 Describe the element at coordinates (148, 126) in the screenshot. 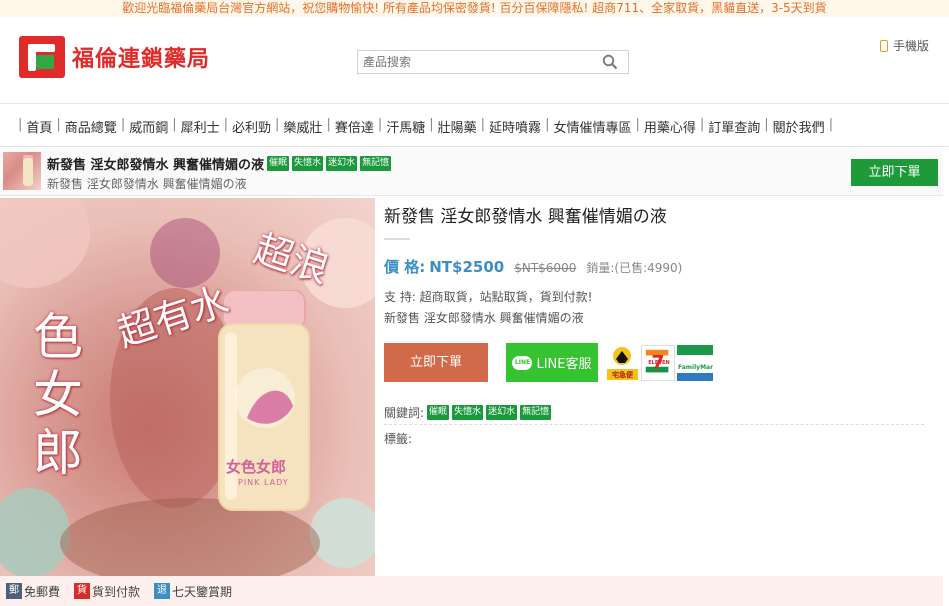

I see `nav-item: 威而鋼` at that location.